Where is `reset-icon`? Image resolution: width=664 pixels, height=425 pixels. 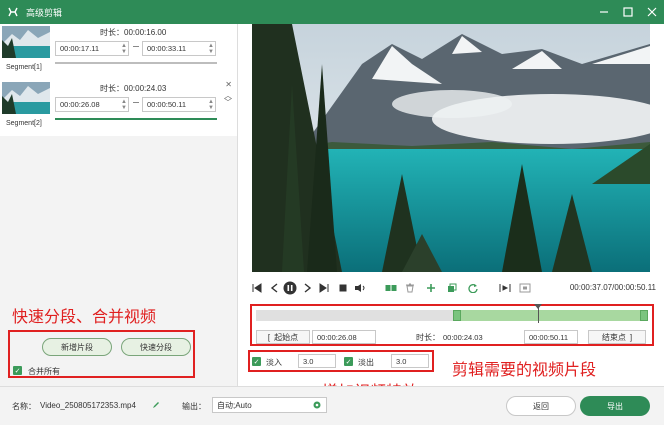
reset-icon is located at coordinates (473, 288).